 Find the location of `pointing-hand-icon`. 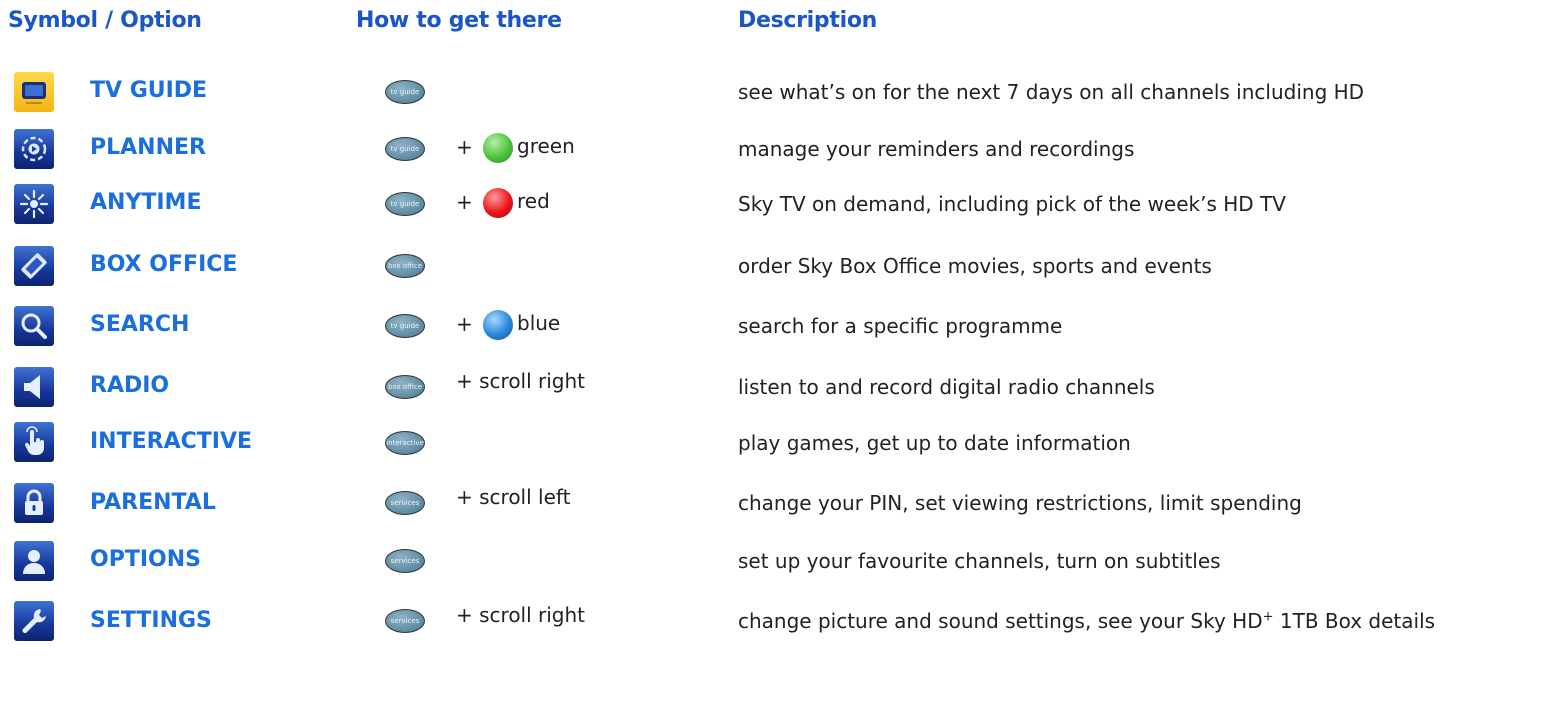

pointing-hand-icon is located at coordinates (34, 442).